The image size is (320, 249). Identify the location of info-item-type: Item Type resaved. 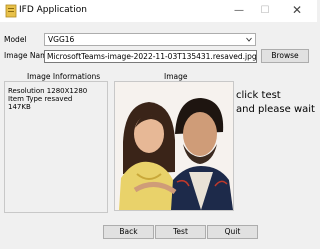
(40, 99).